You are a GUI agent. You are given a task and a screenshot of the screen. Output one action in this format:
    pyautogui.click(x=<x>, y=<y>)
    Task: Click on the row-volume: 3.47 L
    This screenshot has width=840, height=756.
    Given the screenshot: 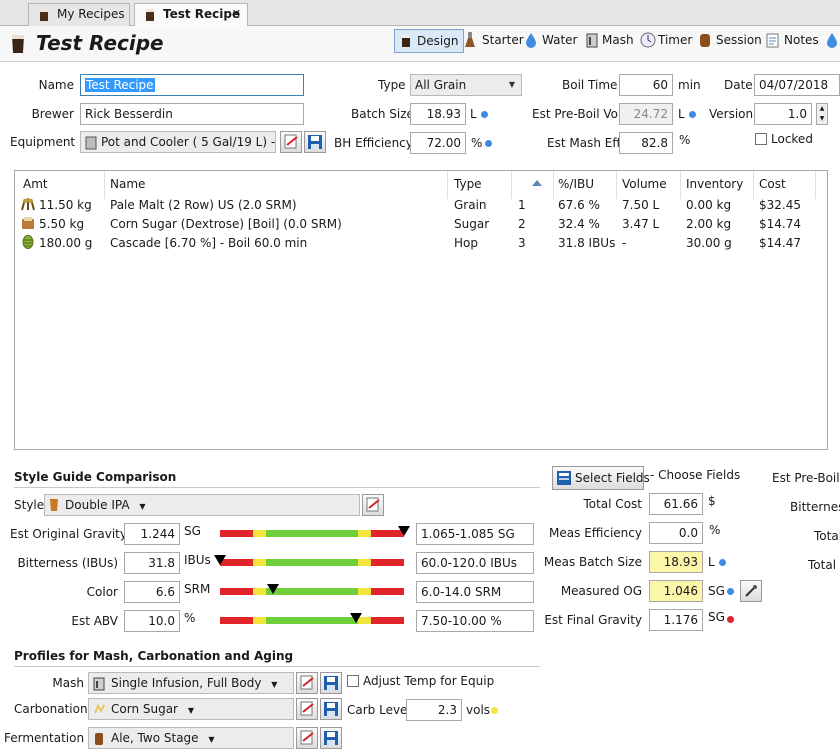 What is the action you would take?
    pyautogui.click(x=641, y=224)
    